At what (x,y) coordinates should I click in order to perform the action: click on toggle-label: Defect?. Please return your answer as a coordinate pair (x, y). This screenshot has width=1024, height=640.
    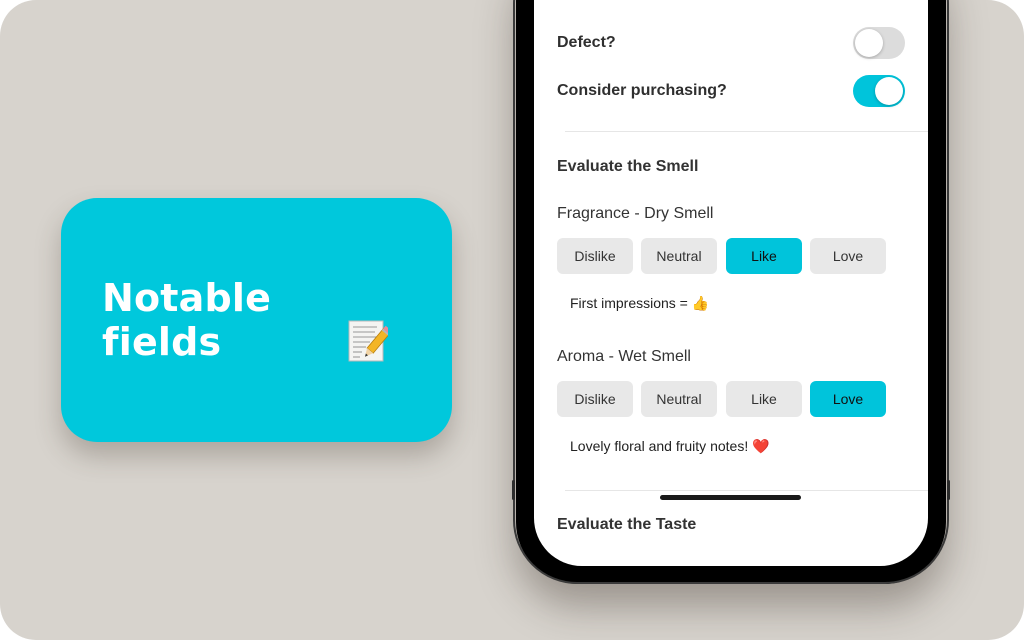
    Looking at the image, I should click on (586, 42).